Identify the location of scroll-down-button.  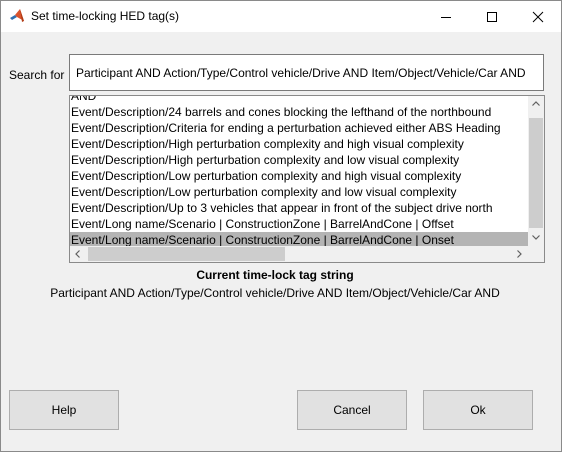
(536, 238).